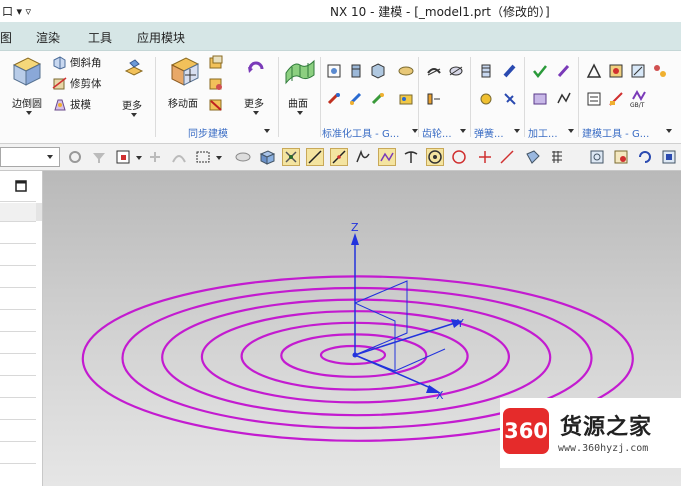  I want to click on gb-standard-button: GB/T, so click(639, 100).